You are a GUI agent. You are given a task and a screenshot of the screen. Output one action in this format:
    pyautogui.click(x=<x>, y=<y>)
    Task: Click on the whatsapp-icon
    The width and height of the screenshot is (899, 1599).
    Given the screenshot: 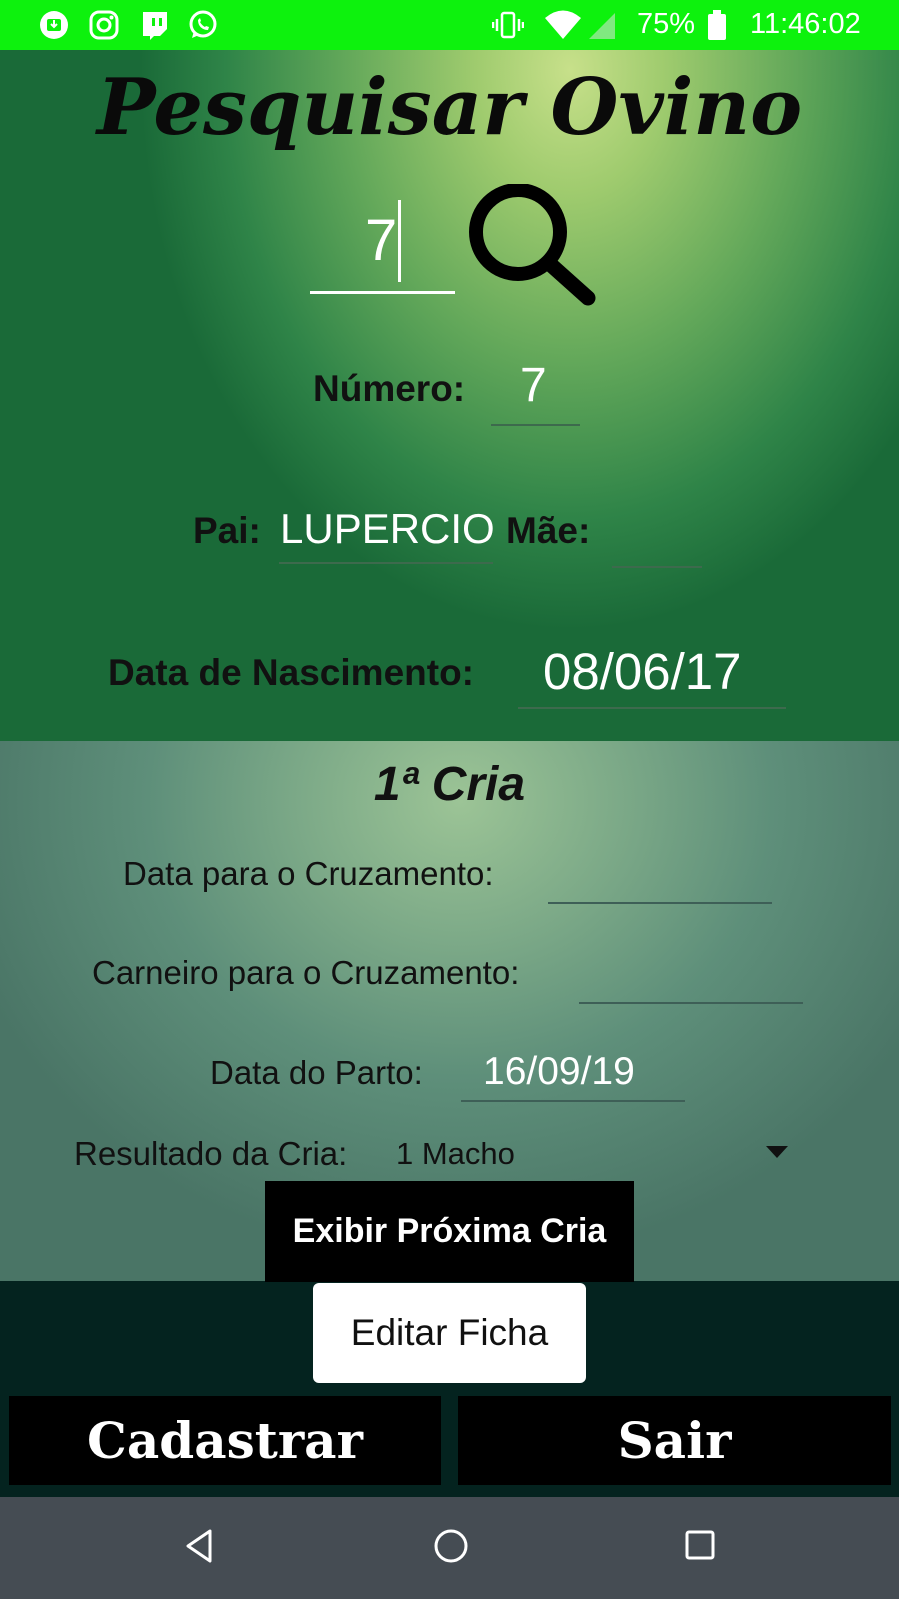 What is the action you would take?
    pyautogui.click(x=203, y=24)
    